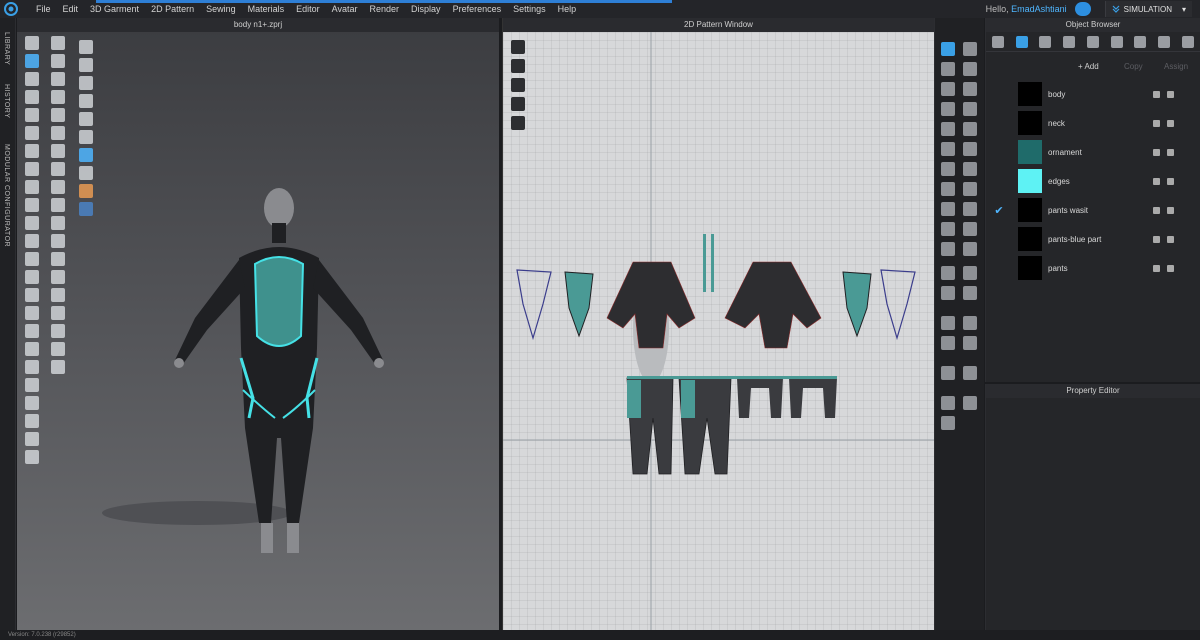 The image size is (1200, 640). I want to click on rail-tab-library: LIBRARY, so click(6, 48).